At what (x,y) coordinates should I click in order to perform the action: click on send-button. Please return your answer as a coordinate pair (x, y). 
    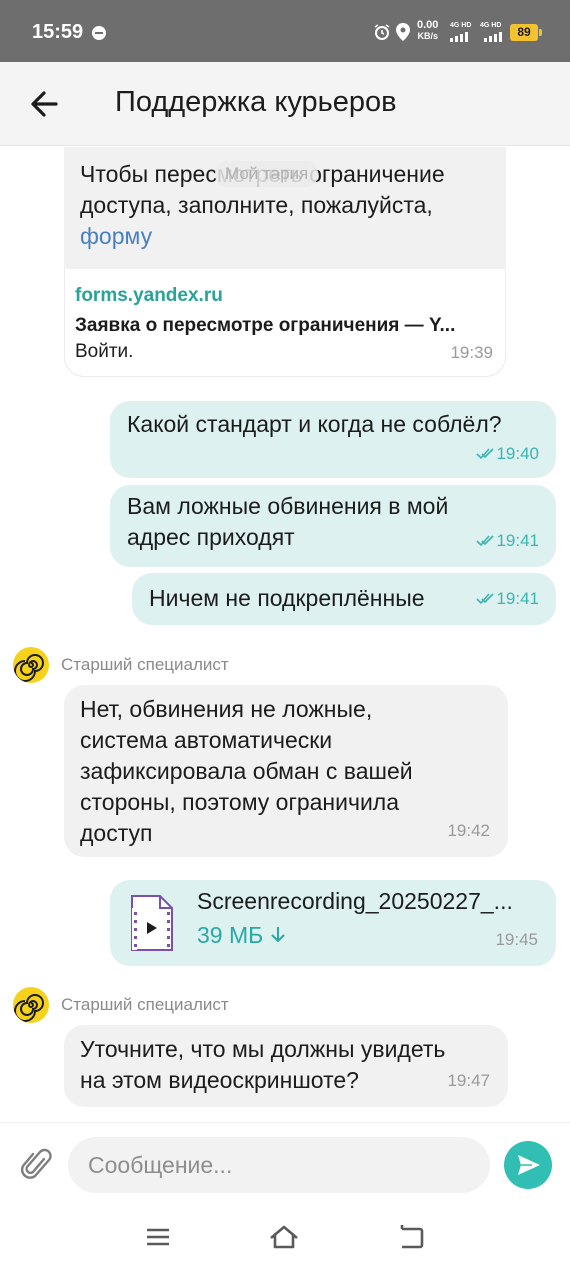
    Looking at the image, I should click on (528, 1165).